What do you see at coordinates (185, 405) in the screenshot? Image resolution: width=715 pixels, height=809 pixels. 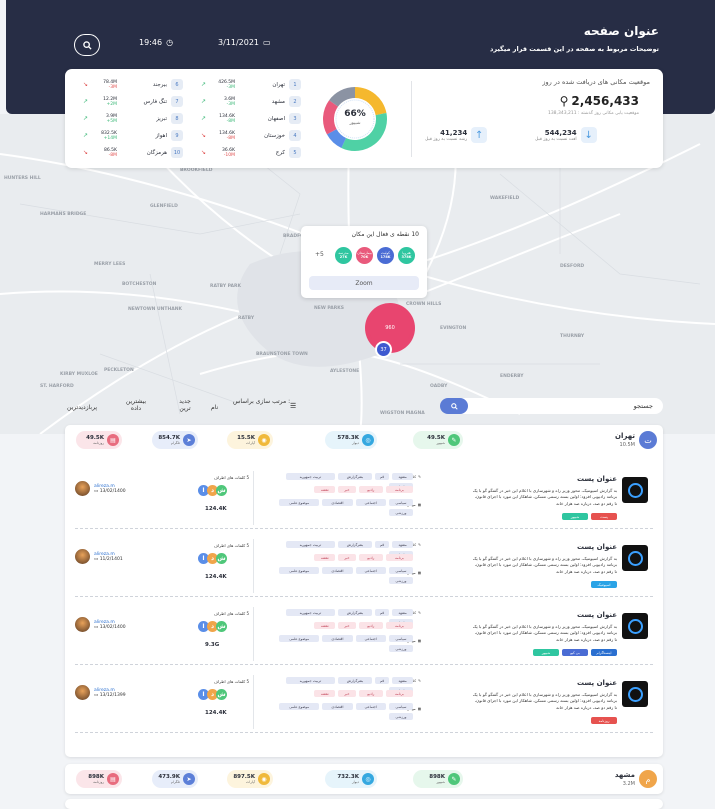 I see `sort-option: جدید ترین` at bounding box center [185, 405].